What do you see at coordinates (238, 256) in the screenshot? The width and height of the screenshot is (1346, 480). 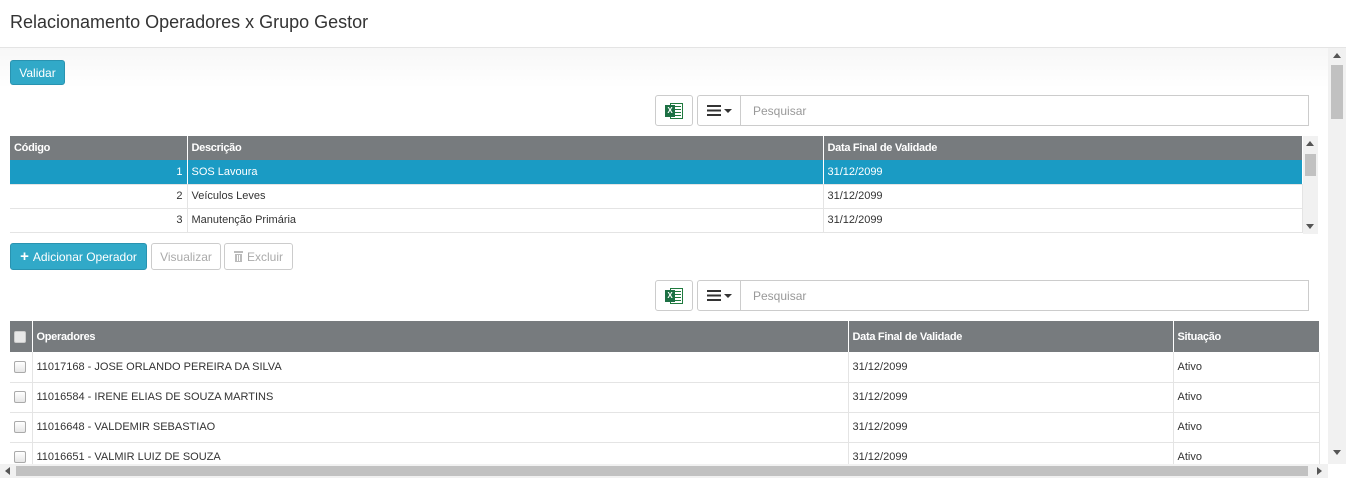 I see `trash-icon` at bounding box center [238, 256].